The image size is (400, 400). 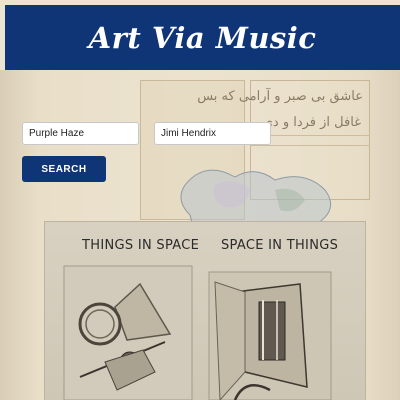 What do you see at coordinates (64, 169) in the screenshot?
I see `search-button: SEARCH` at bounding box center [64, 169].